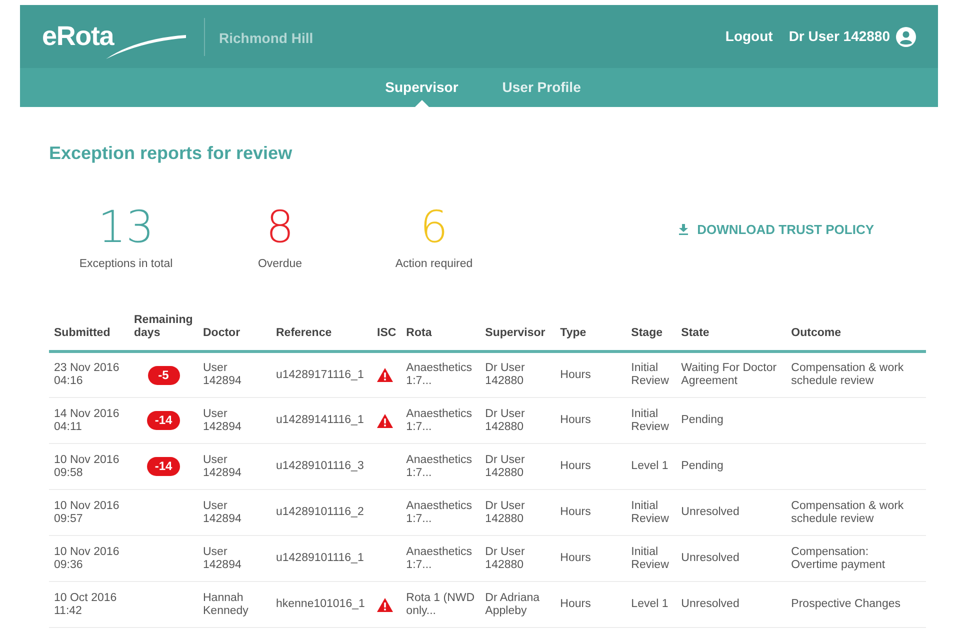 This screenshot has width=956, height=633. Describe the element at coordinates (684, 230) in the screenshot. I see `download-icon` at that location.